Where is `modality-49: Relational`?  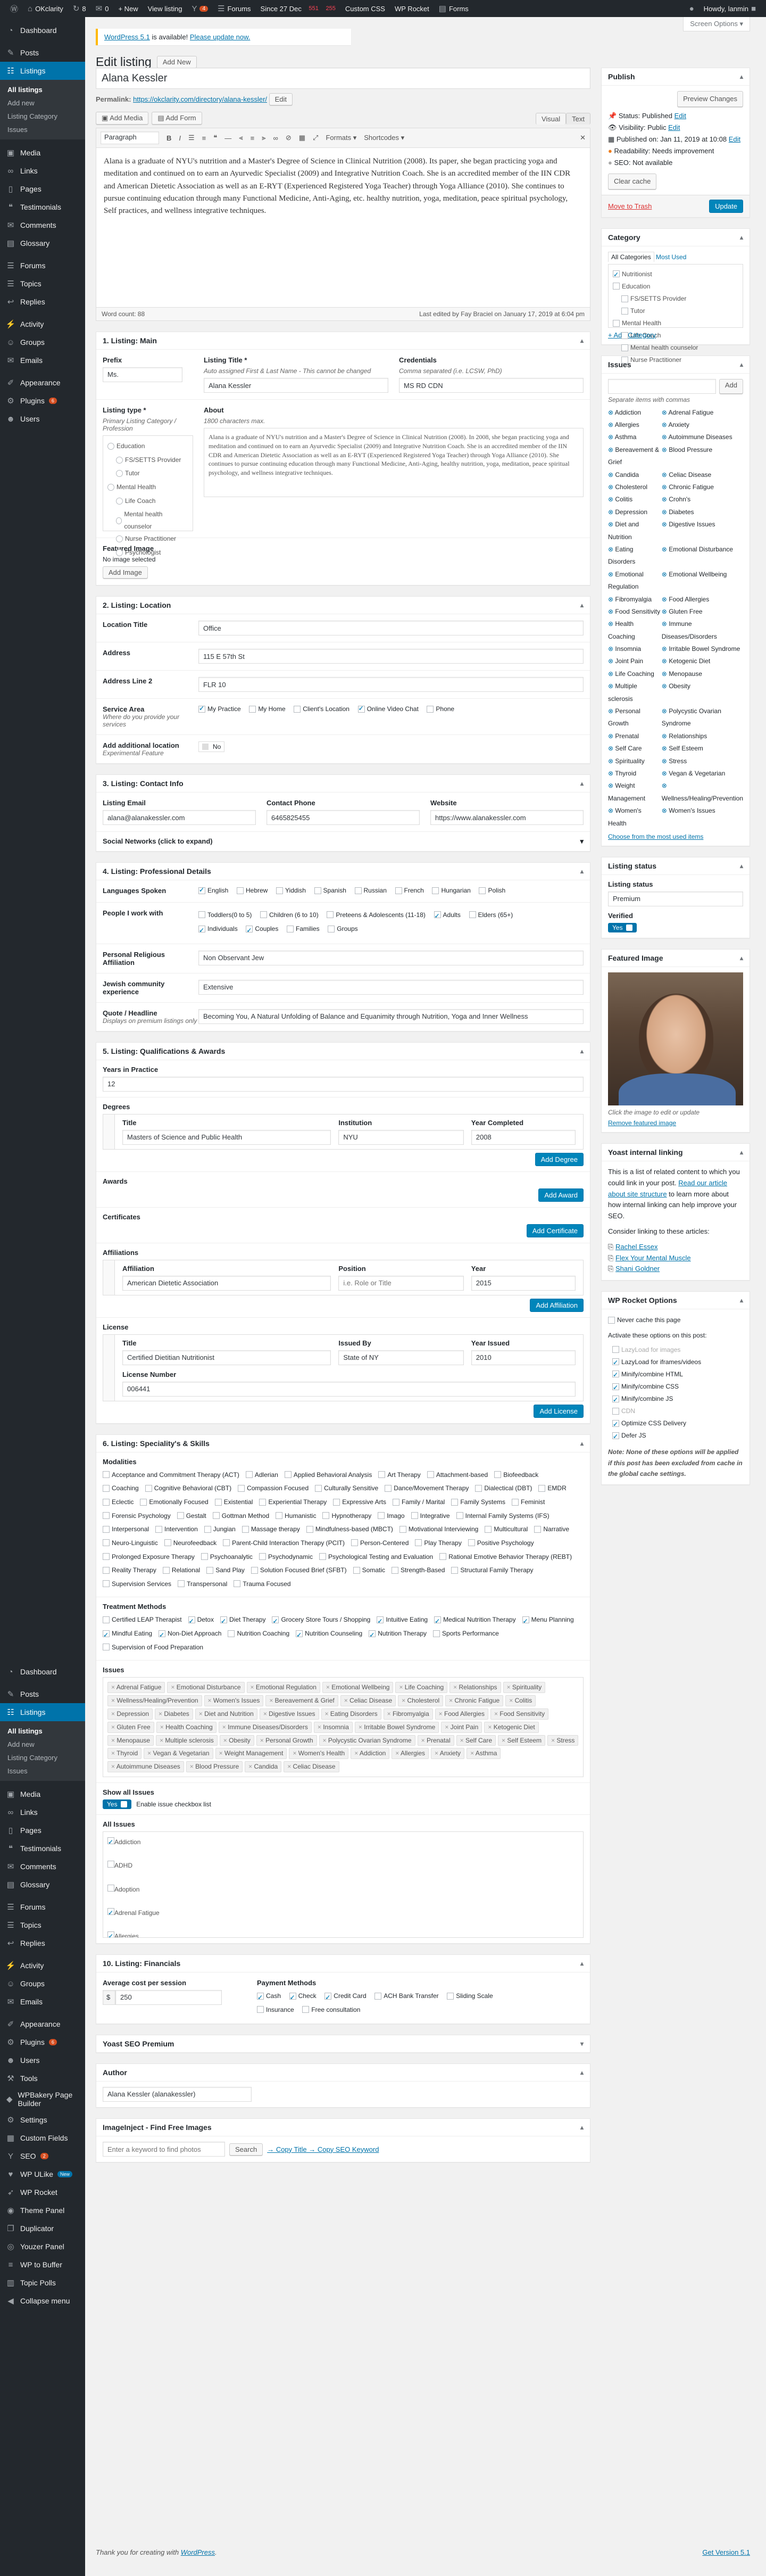 modality-49: Relational is located at coordinates (181, 1570).